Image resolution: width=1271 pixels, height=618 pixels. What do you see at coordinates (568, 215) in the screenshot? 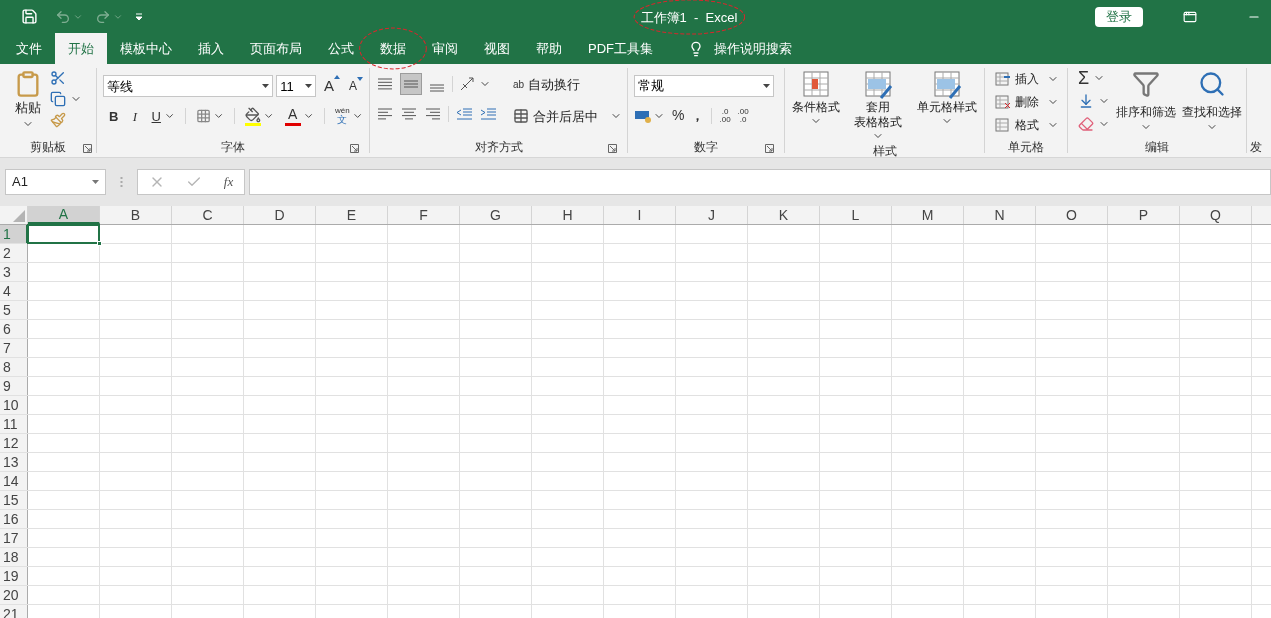
I see `column-header: H` at bounding box center [568, 215].